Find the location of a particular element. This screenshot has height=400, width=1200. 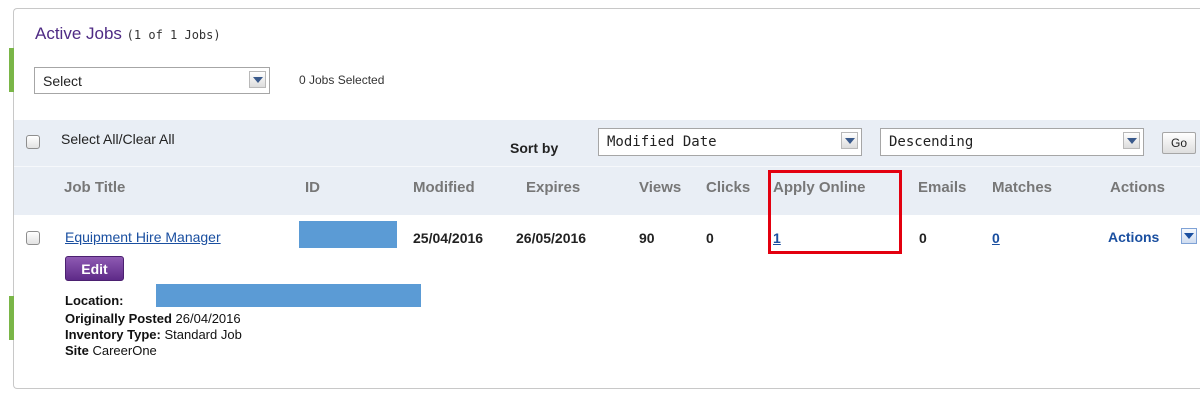

location-label: Location: is located at coordinates (94, 300).